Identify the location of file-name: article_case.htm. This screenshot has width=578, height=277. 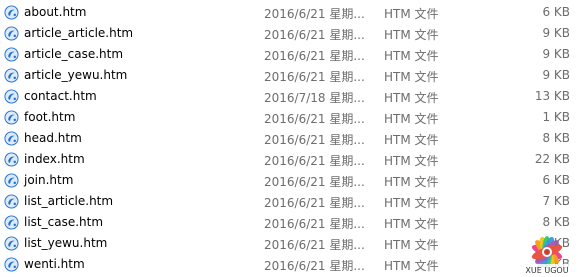
(73, 54).